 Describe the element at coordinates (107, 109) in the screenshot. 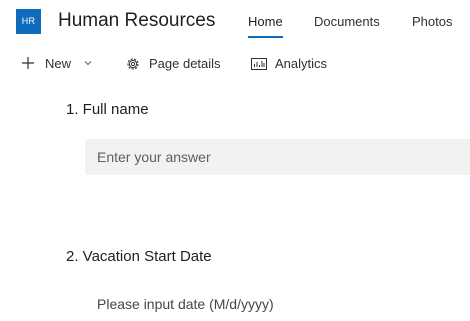

I see `question-title-full-name: 1. Full name` at that location.